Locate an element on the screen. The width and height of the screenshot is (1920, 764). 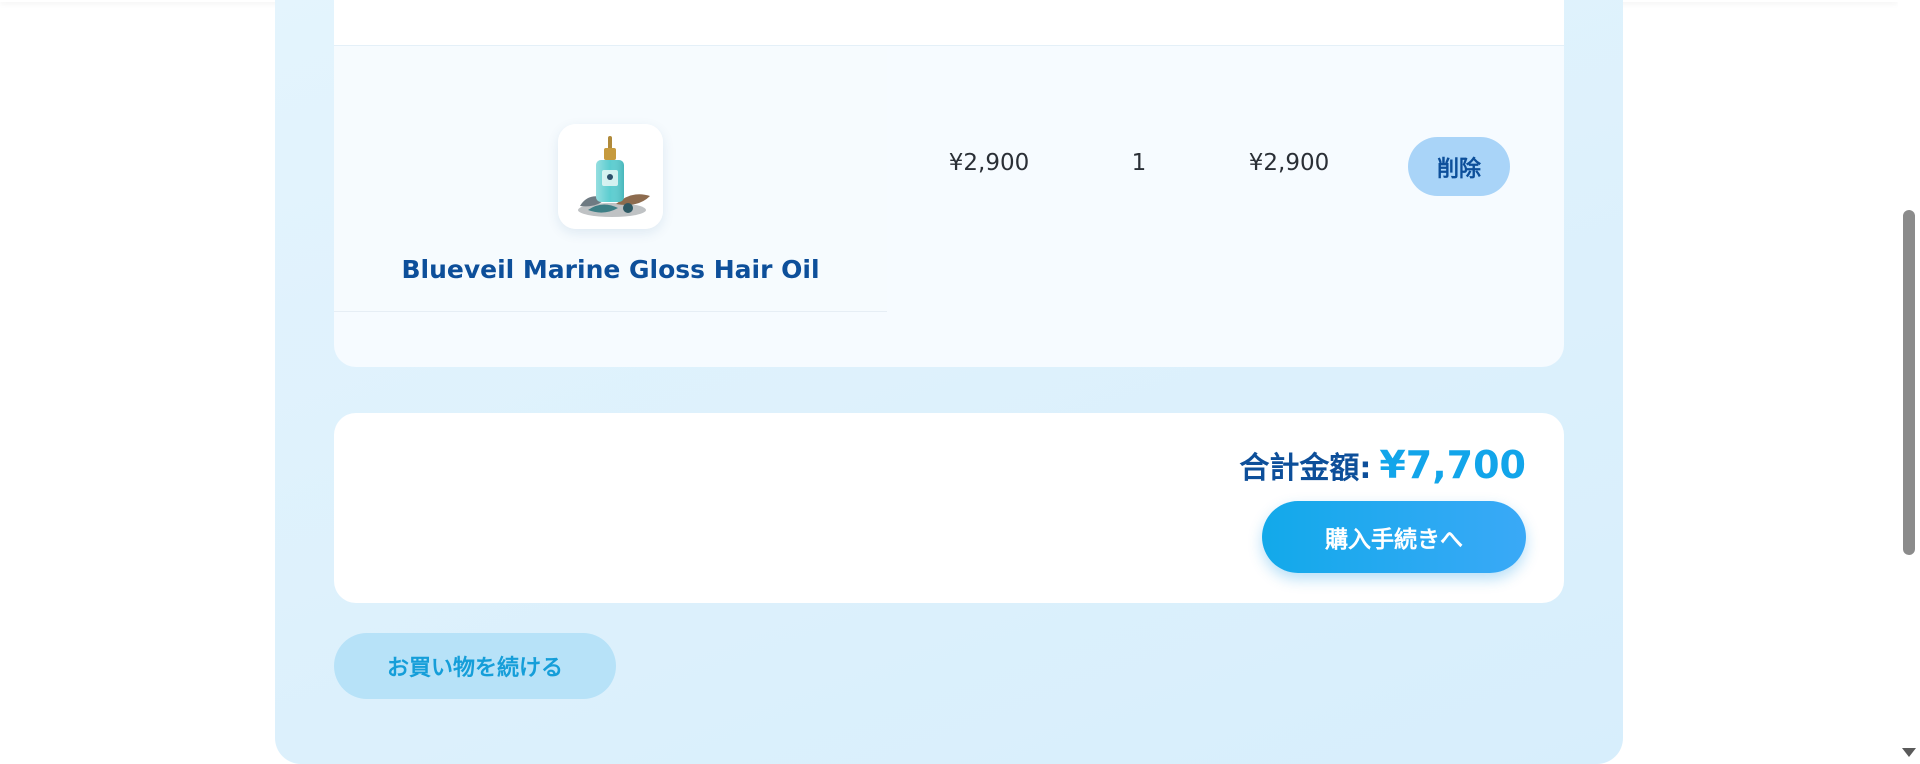
item-price: ¥2,900 is located at coordinates (989, 163).